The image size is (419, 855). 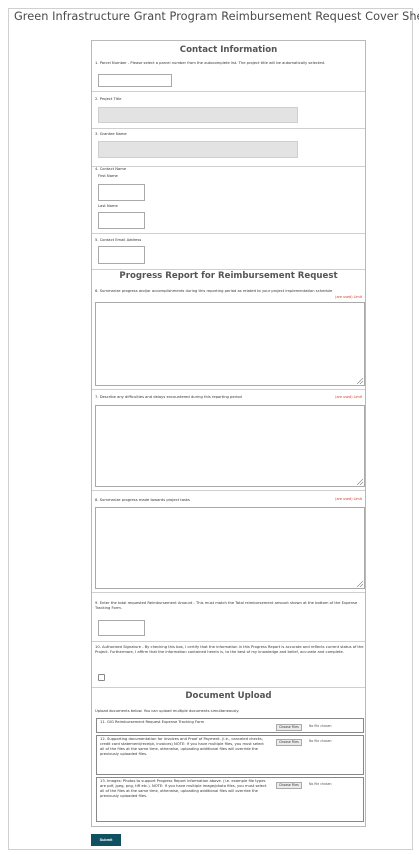 I want to click on submit-button: Submit, so click(x=106, y=840).